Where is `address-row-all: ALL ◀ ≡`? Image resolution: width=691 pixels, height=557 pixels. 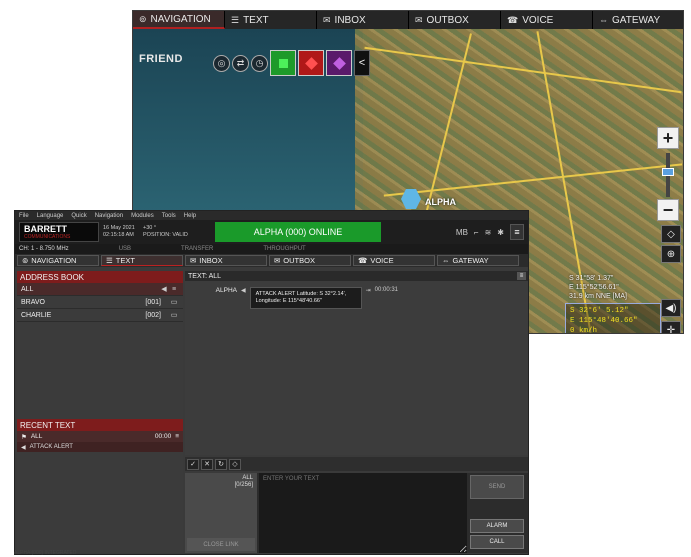
address-row-all: ALL ◀ ≡ is located at coordinates (100, 289).